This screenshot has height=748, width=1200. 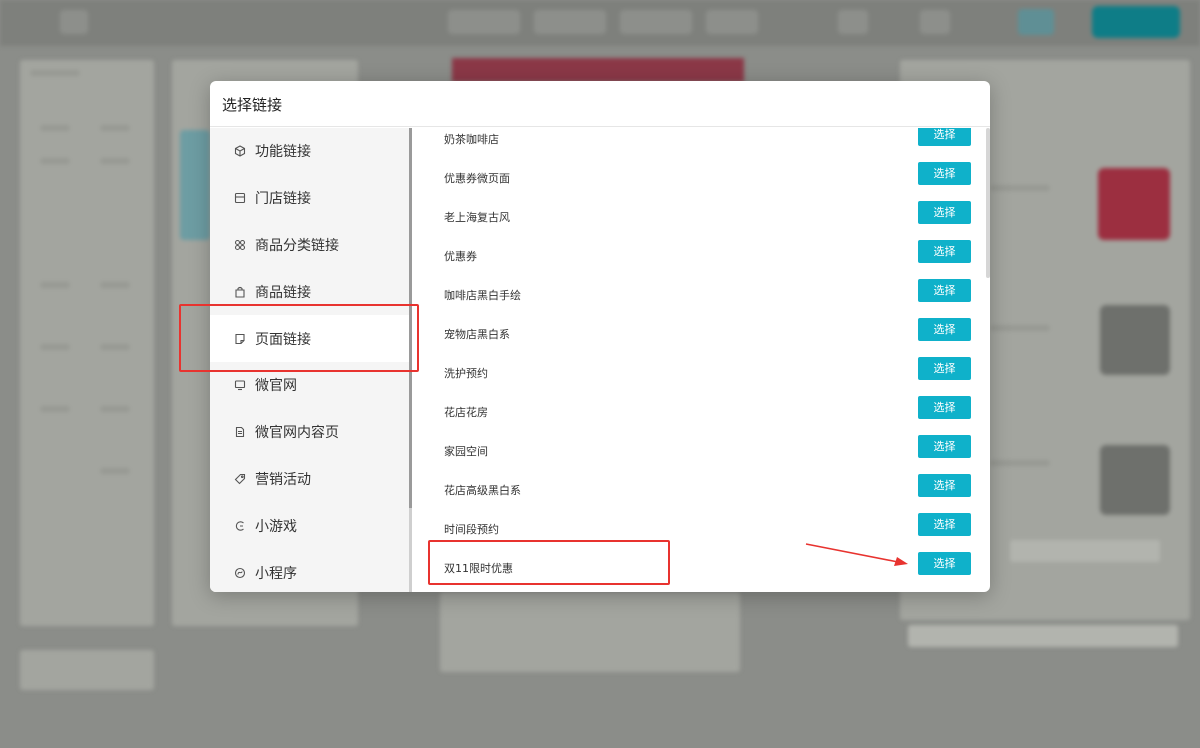 What do you see at coordinates (240, 198) in the screenshot?
I see `store-icon` at bounding box center [240, 198].